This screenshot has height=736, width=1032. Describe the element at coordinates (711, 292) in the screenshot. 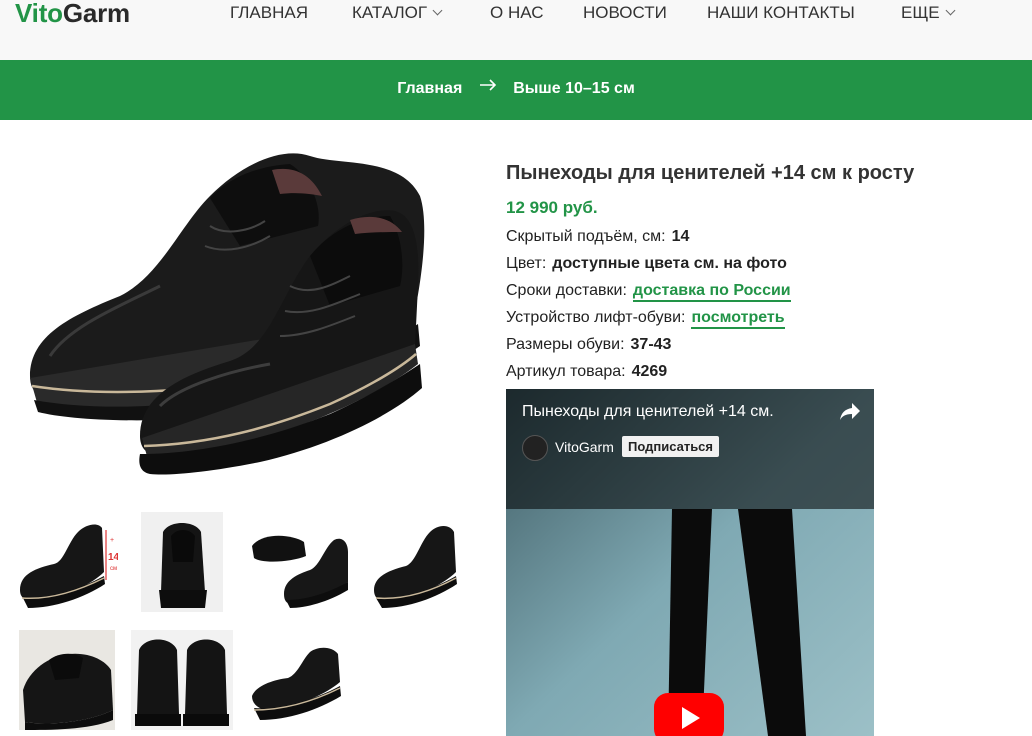

I see `delivery-link: доставка по России` at that location.